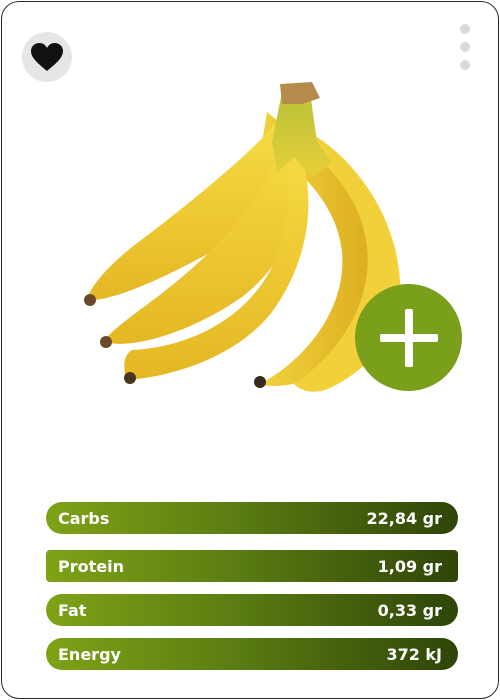 The height and width of the screenshot is (700, 500). Describe the element at coordinates (409, 566) in the screenshot. I see `nutrient-value: 1,09 gr` at that location.